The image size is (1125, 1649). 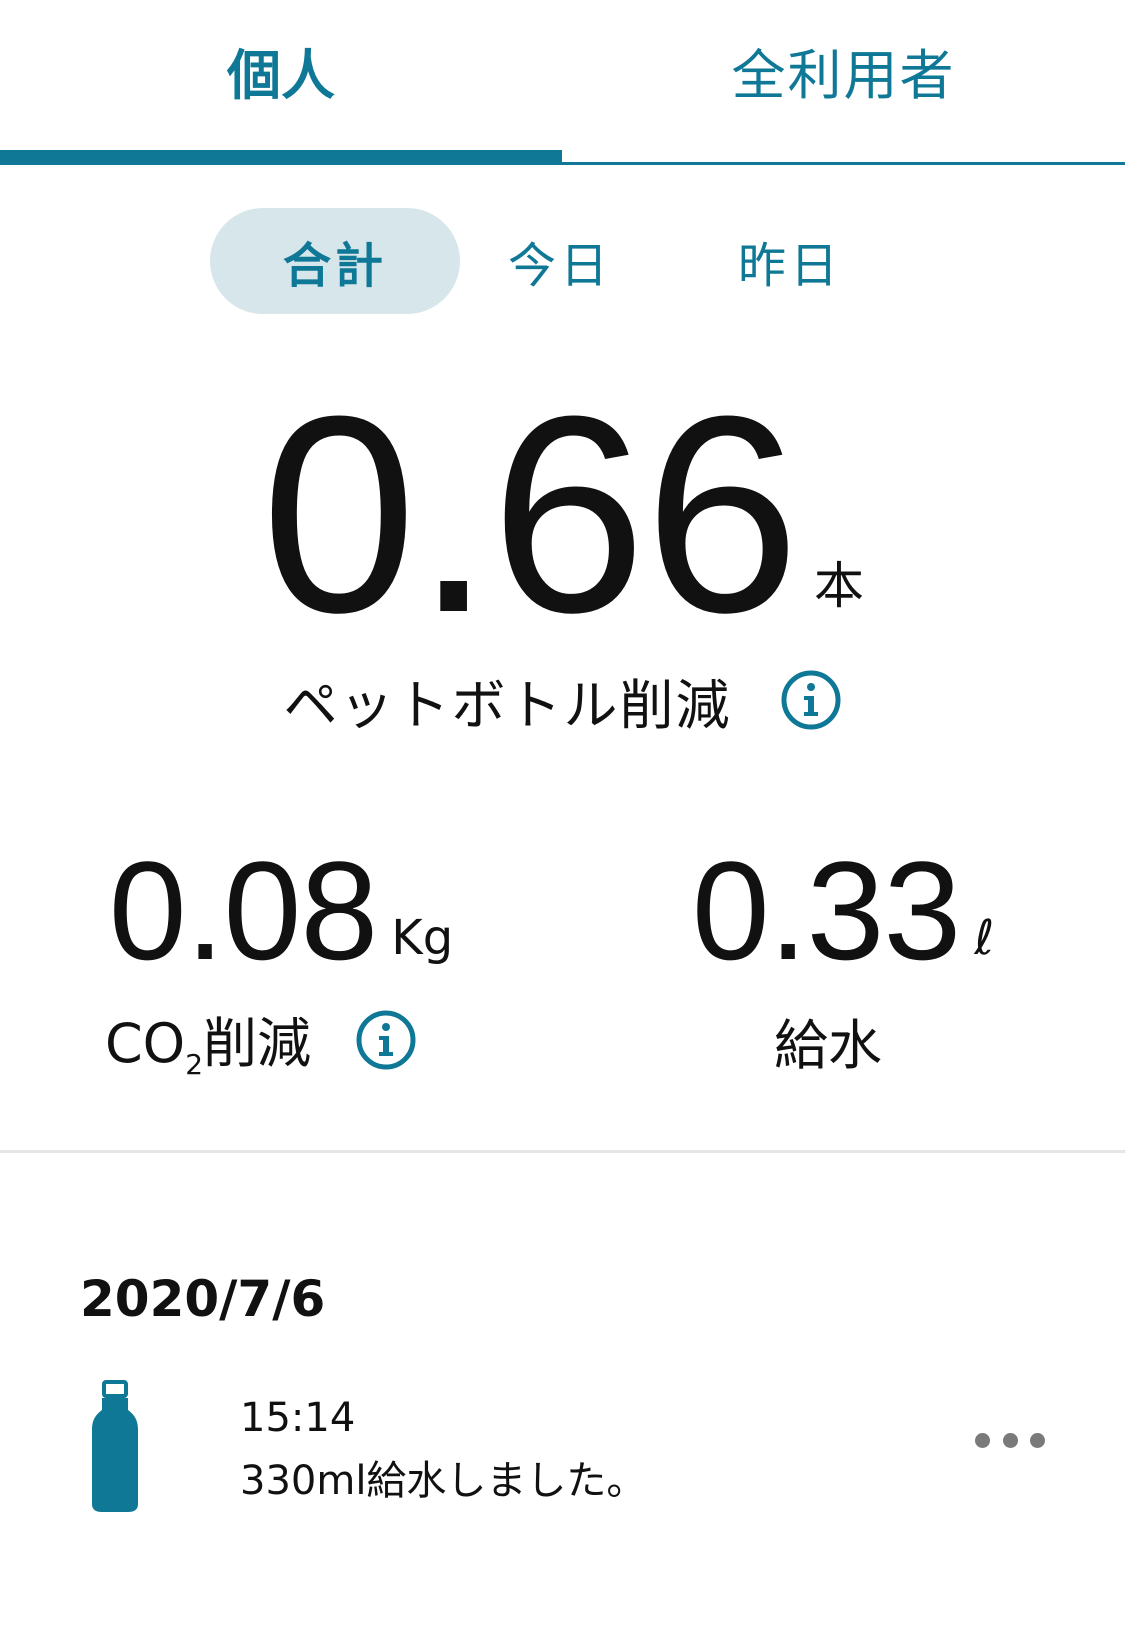 I want to click on co2-label-suffix: 削減, so click(x=257, y=1044).